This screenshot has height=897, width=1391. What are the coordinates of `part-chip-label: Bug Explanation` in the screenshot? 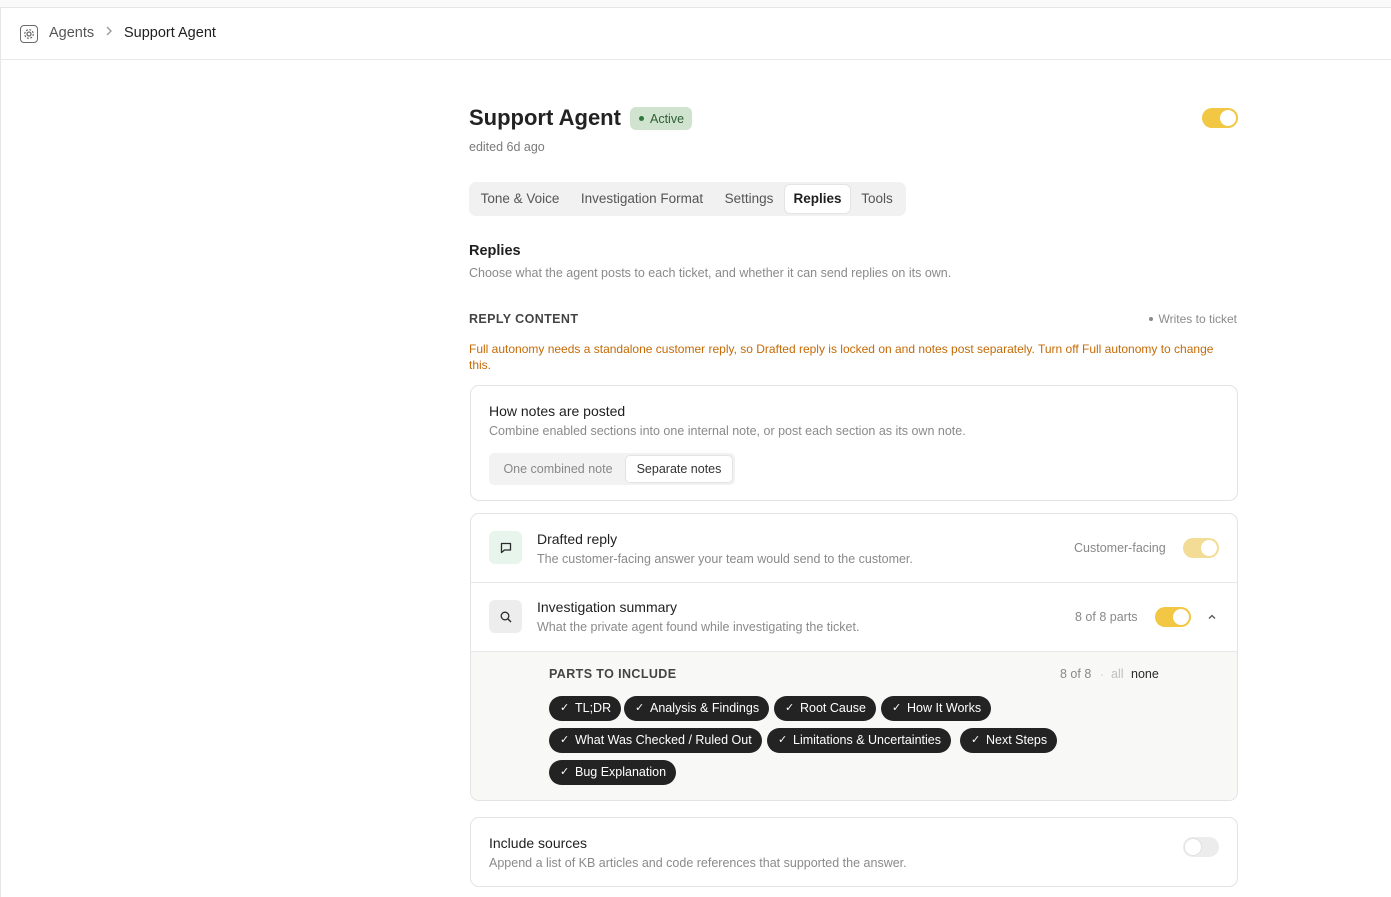 It's located at (621, 772).